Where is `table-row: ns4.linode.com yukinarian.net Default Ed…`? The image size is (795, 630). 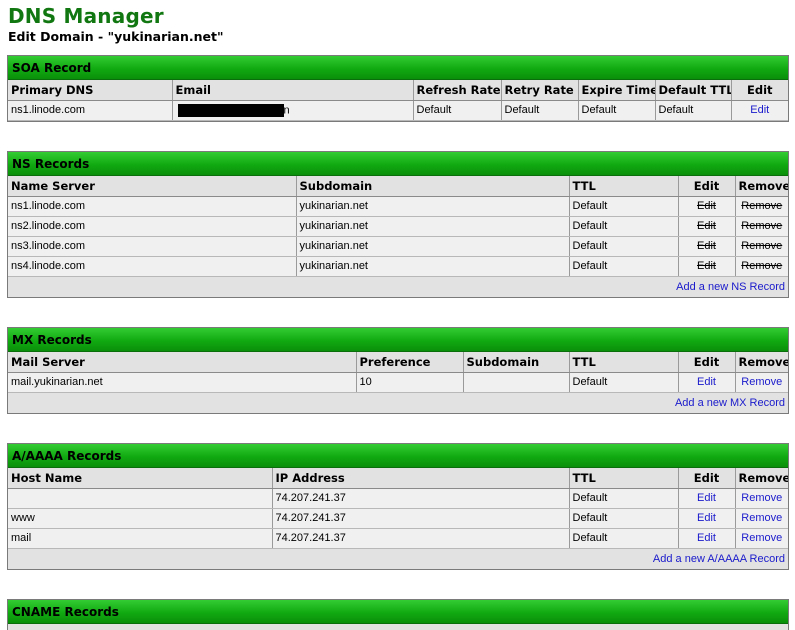 table-row: ns4.linode.com yukinarian.net Default Ed… is located at coordinates (398, 266).